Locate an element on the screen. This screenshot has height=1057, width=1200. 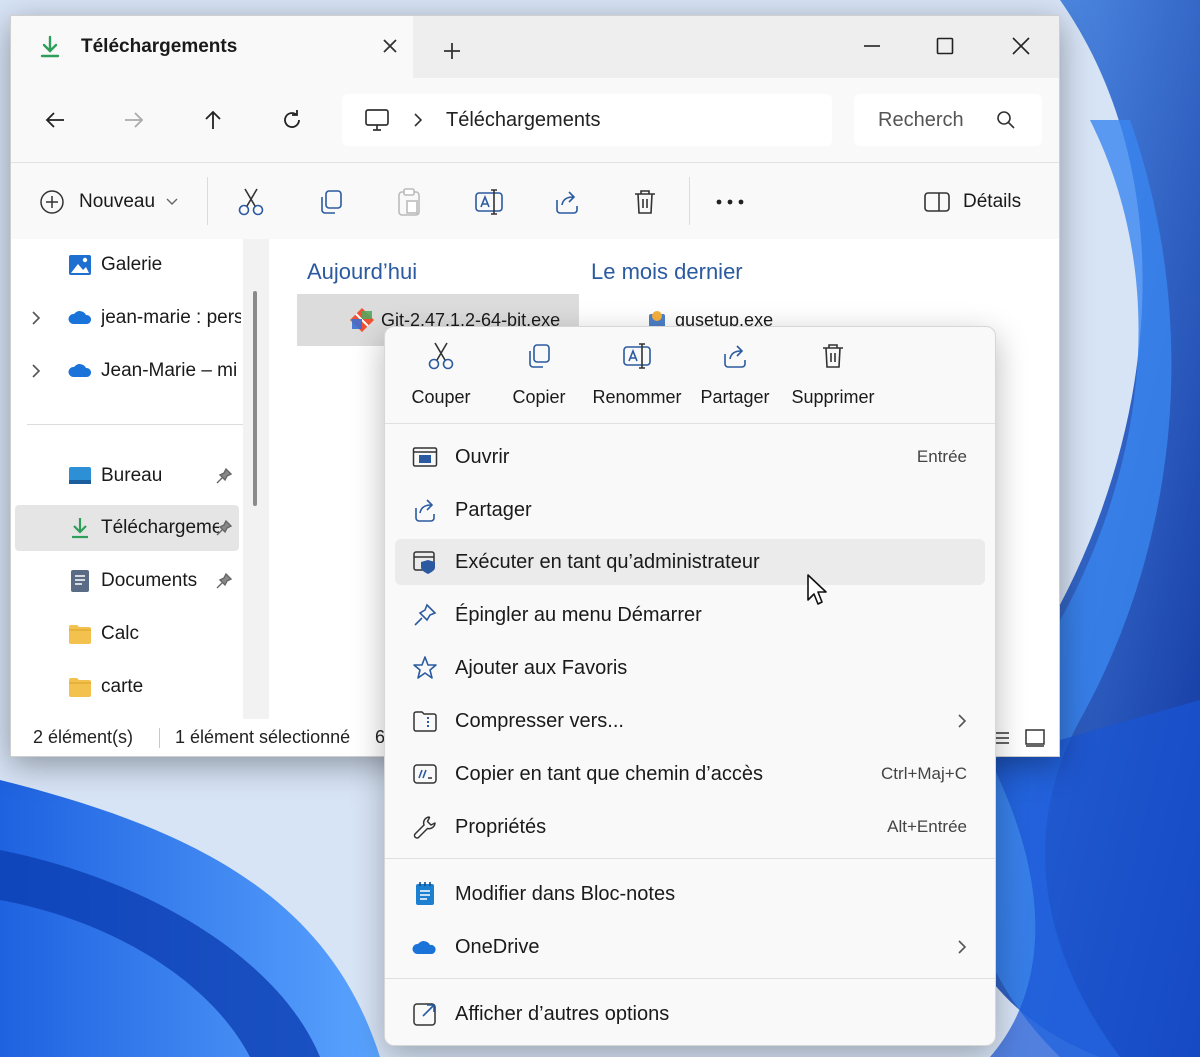
maximize-button is located at coordinates (945, 46).